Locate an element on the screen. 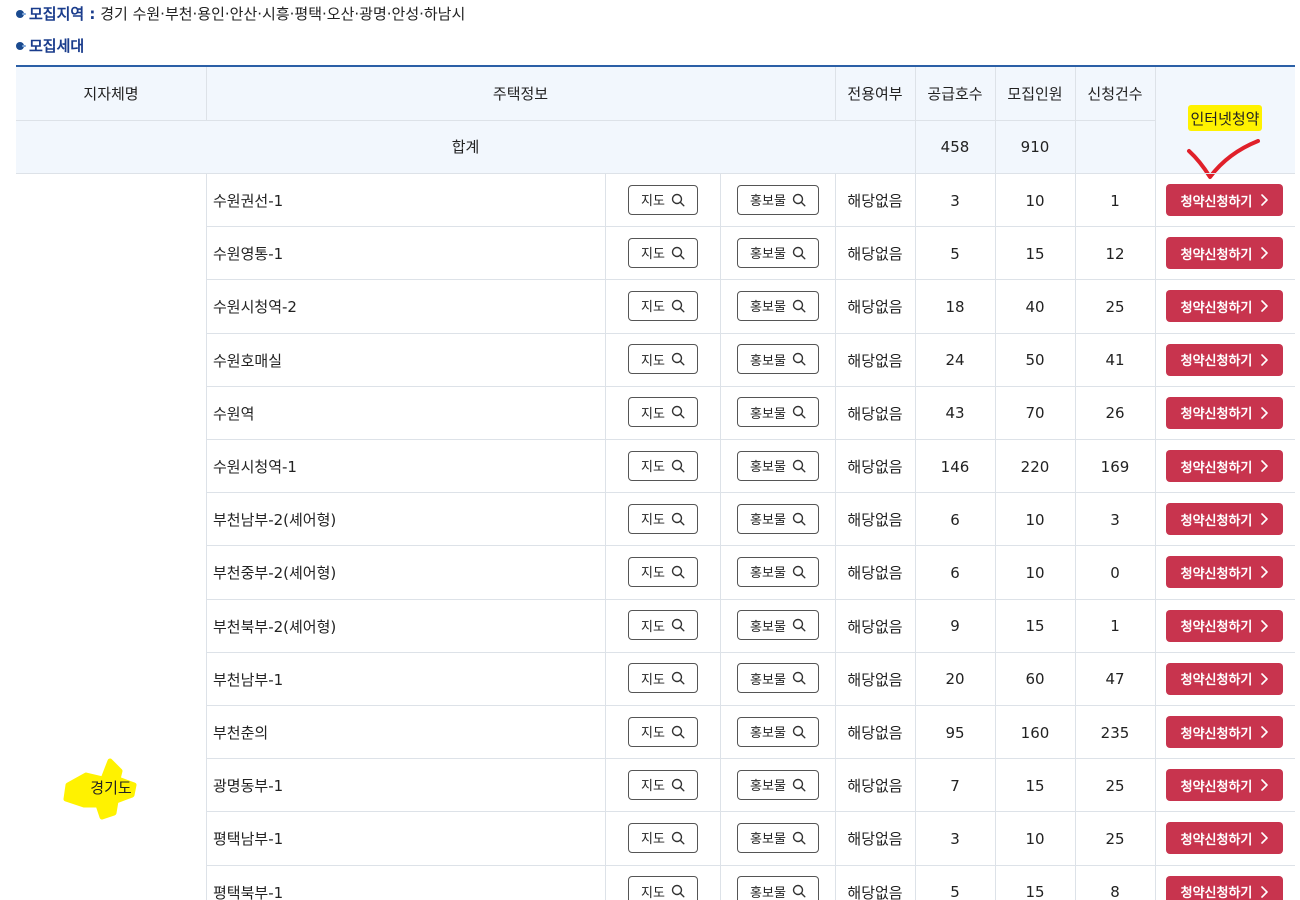 This screenshot has height=900, width=1300. housing-name: 수원시청역-2 is located at coordinates (255, 307).